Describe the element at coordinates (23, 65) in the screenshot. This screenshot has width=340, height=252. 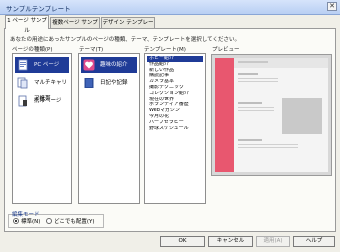
I see `pc-page-icon` at that location.